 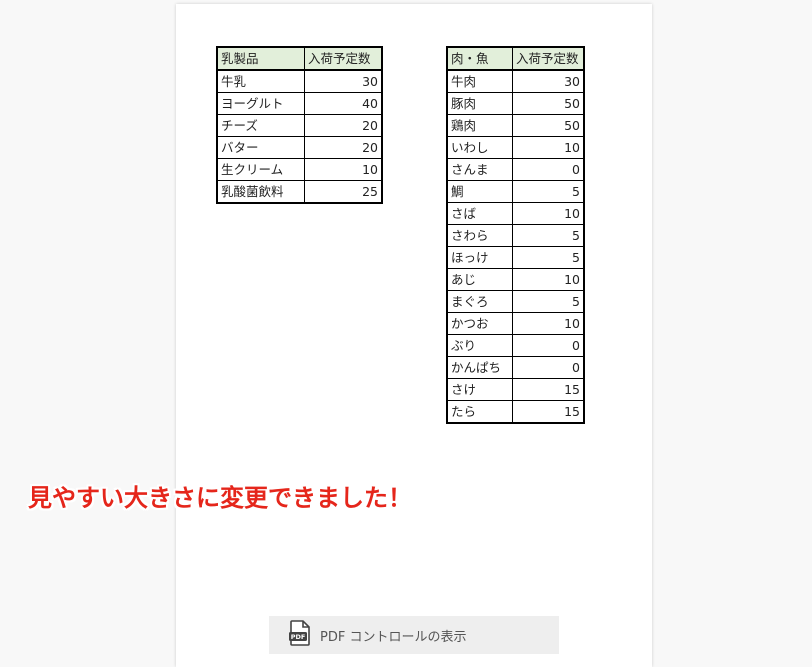 I want to click on table-row: チーズ 20, so click(x=299, y=125).